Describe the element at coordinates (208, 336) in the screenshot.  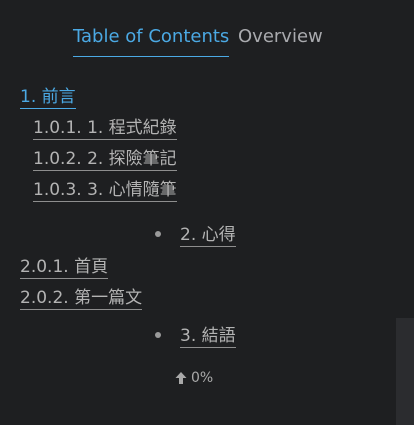
I see `toc-item-conclusion: 3. 結語` at that location.